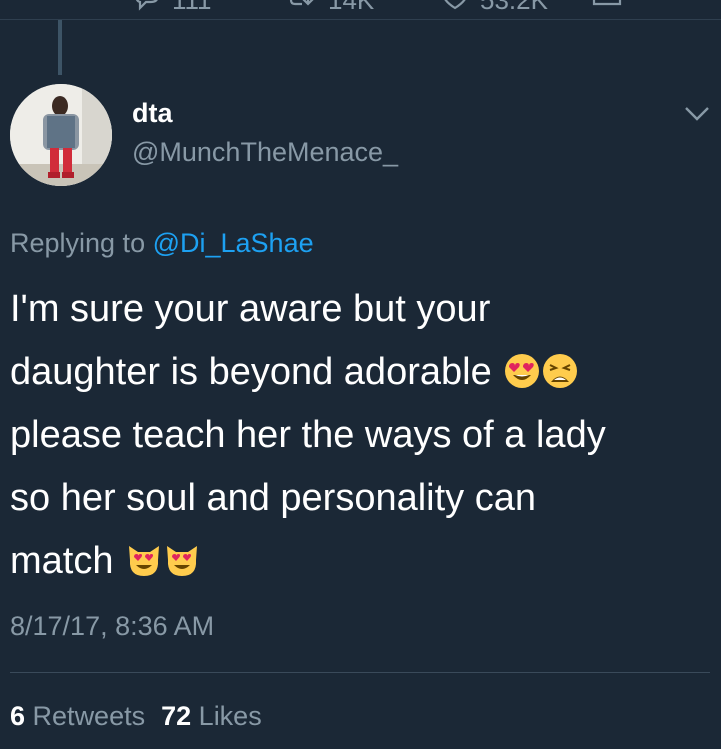 The image size is (721, 749). I want to click on heart-icon, so click(455, 7).